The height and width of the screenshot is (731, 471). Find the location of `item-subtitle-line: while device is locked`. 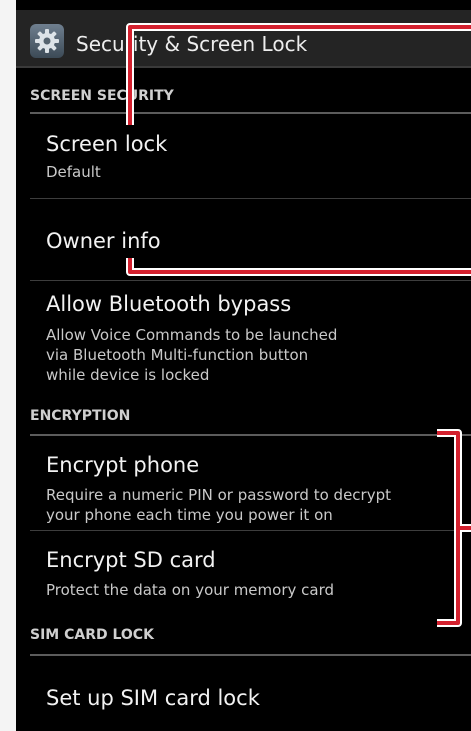

item-subtitle-line: while device is locked is located at coordinates (128, 375).